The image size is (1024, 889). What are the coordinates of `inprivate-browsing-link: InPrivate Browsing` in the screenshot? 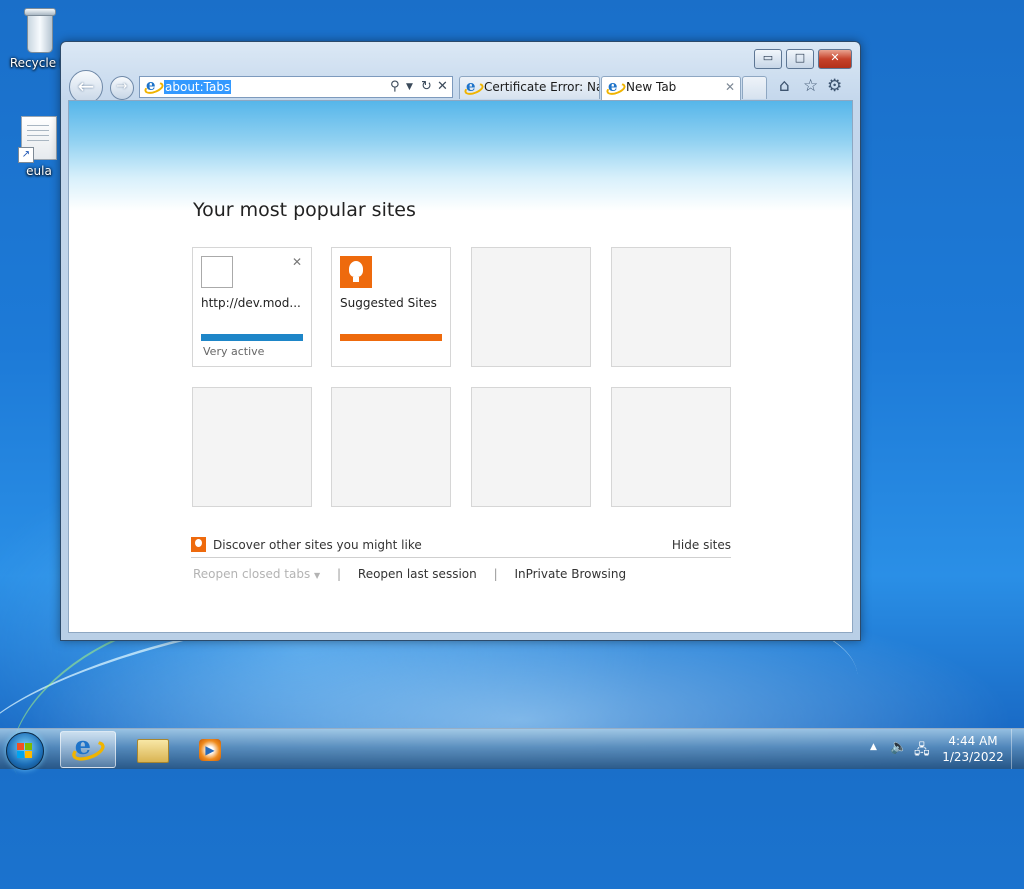 It's located at (570, 574).